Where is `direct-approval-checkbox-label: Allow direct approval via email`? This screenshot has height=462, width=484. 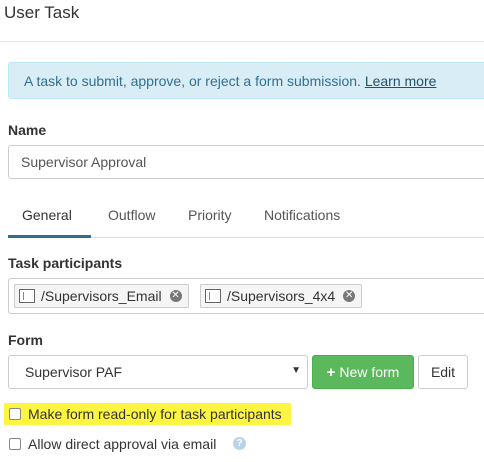 direct-approval-checkbox-label: Allow direct approval via email is located at coordinates (122, 444).